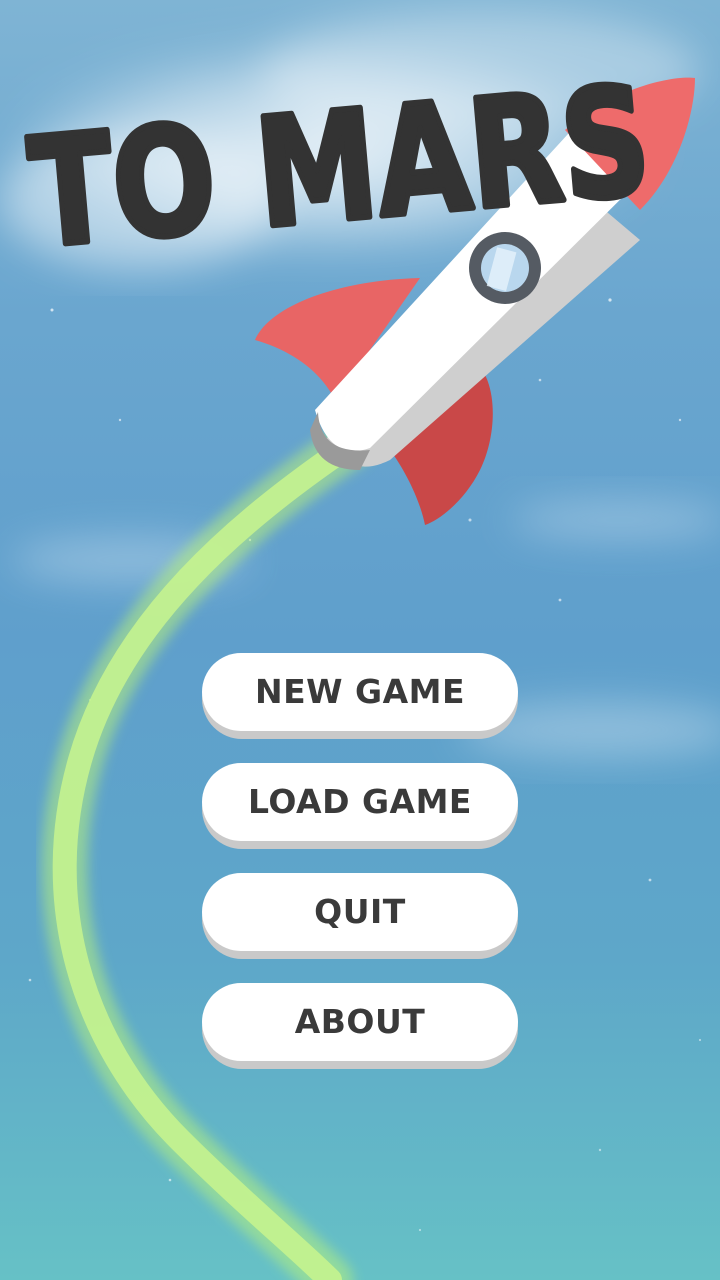 The height and width of the screenshot is (1280, 720). What do you see at coordinates (360, 1021) in the screenshot?
I see `about-label: ABOUT` at bounding box center [360, 1021].